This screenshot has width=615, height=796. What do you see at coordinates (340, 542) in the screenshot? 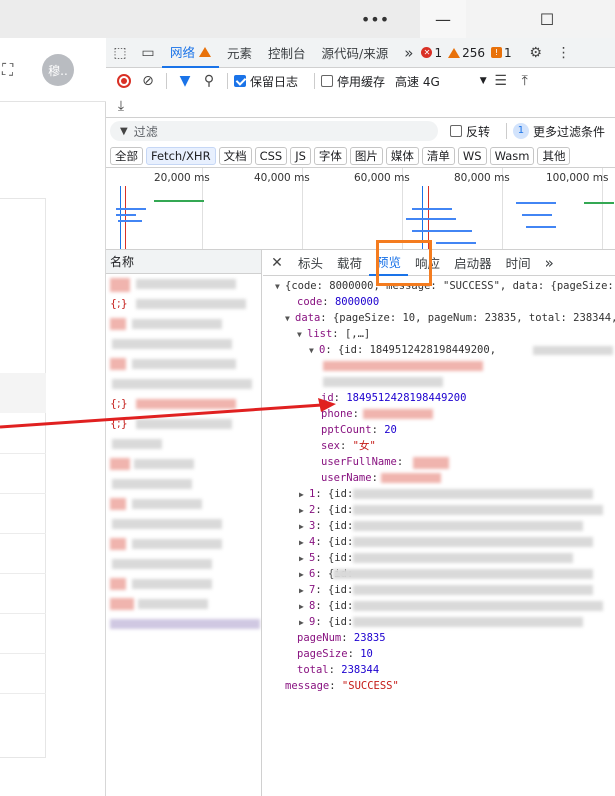
I see `json-summary: {id:` at bounding box center [340, 542].